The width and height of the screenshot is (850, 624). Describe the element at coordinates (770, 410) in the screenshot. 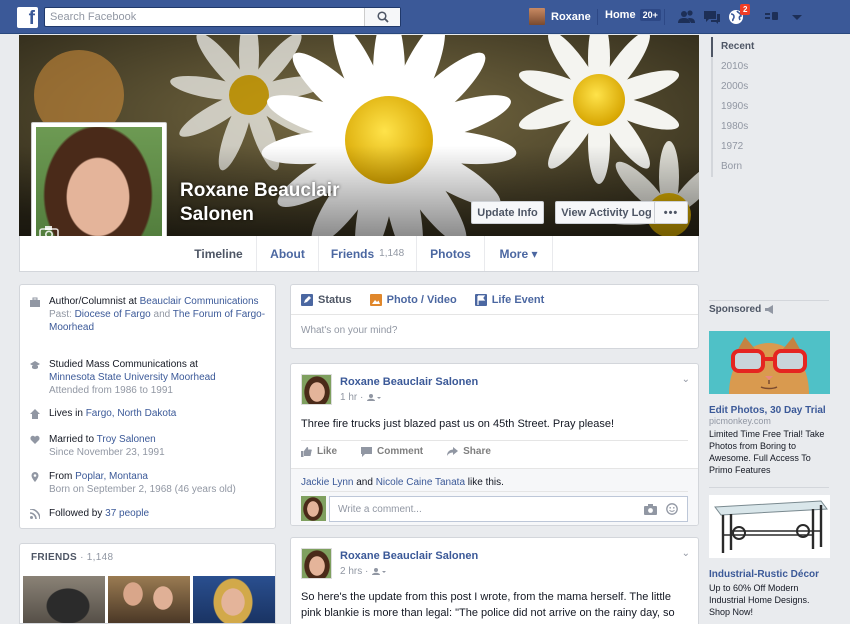

I see `ad-title: Edit Photos, 30 Day Trial` at that location.